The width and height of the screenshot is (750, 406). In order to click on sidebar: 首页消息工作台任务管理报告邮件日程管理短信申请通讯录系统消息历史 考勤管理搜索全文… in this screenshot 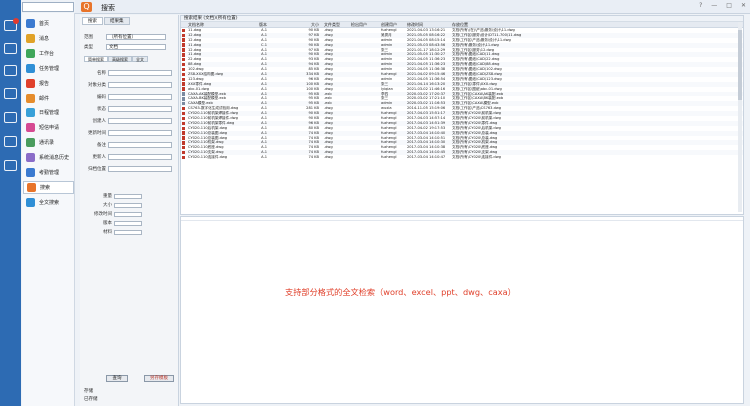, I will do `click(48, 209)`.